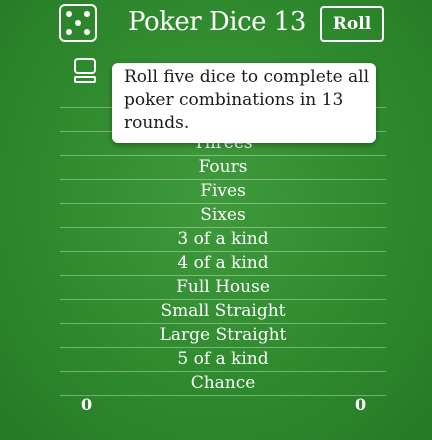  Describe the element at coordinates (217, 22) in the screenshot. I see `page-title: Poker Dice 13` at that location.